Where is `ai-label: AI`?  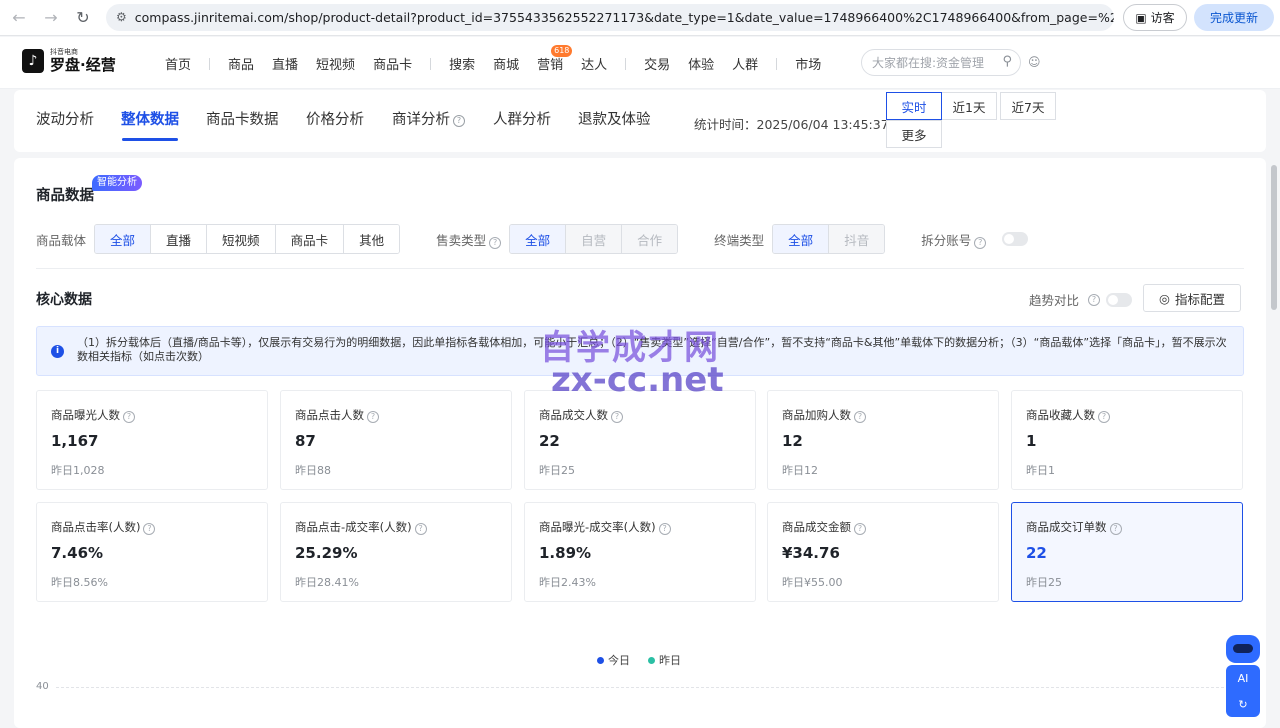
ai-label: AI is located at coordinates (1243, 678).